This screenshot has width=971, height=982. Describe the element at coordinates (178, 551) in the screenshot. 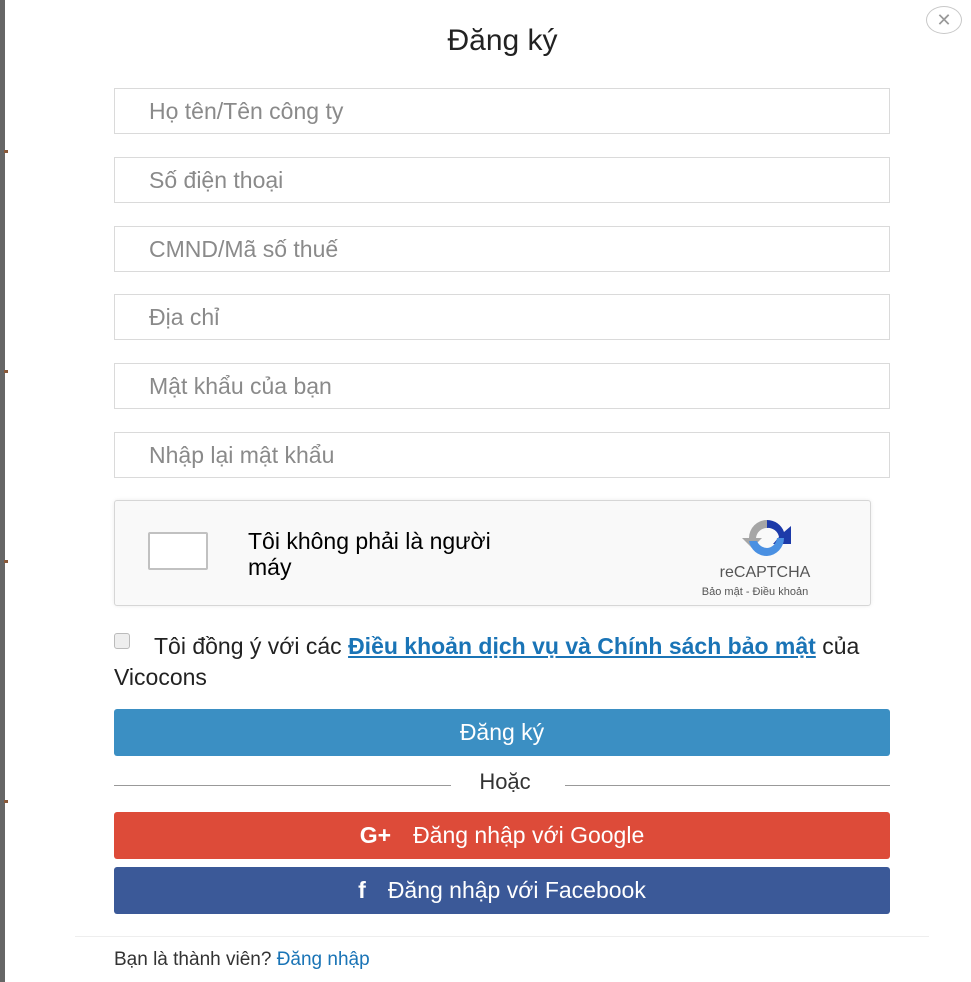

I see `recaptcha-checkbox` at that location.